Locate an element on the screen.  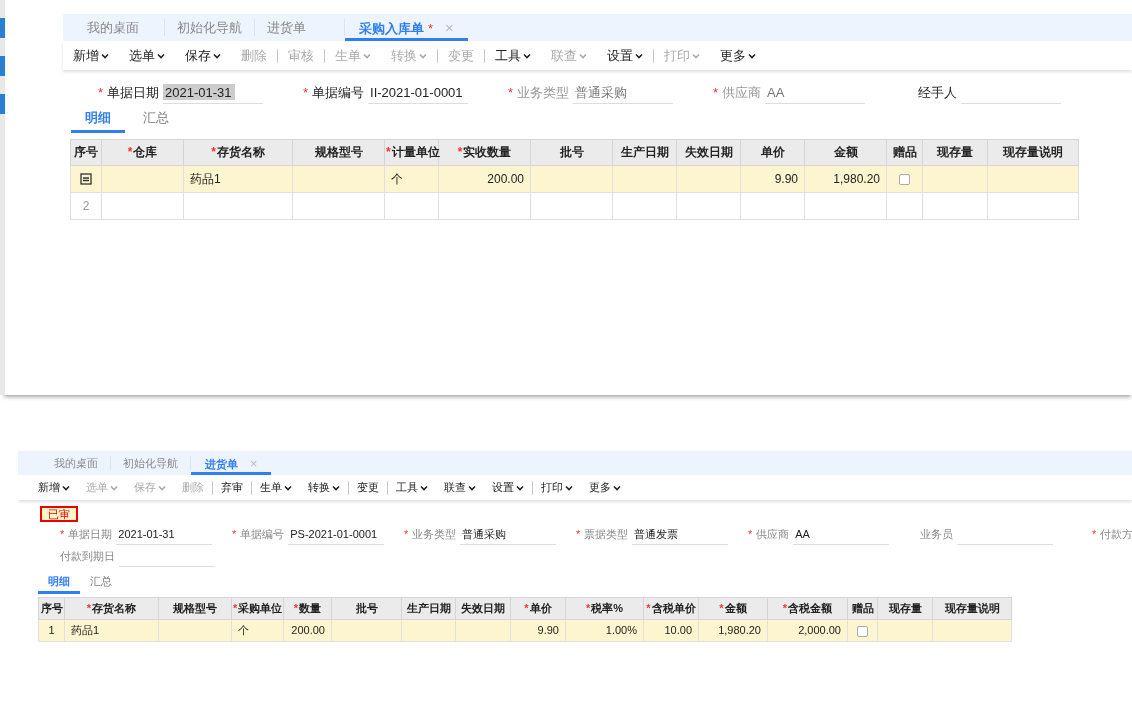
column-header: *单价 is located at coordinates (538, 608).